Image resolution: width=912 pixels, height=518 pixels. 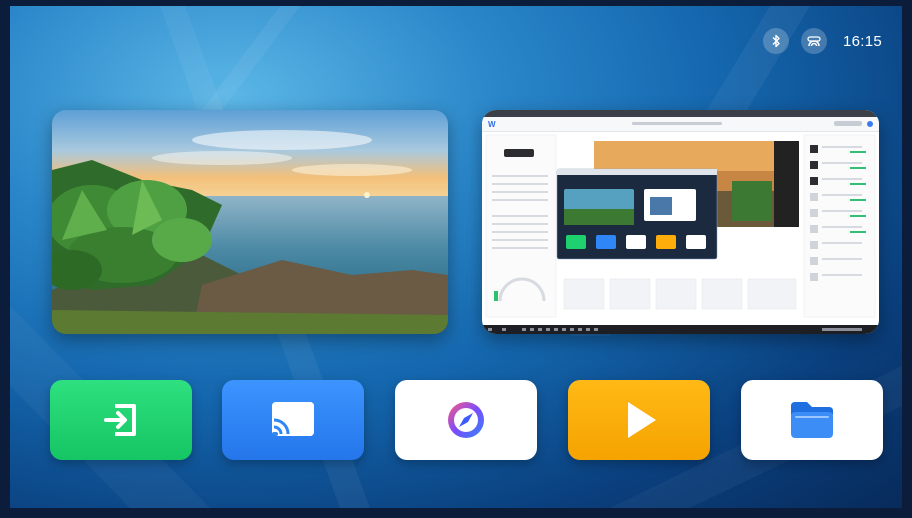 I want to click on file-manager-button, so click(x=812, y=420).